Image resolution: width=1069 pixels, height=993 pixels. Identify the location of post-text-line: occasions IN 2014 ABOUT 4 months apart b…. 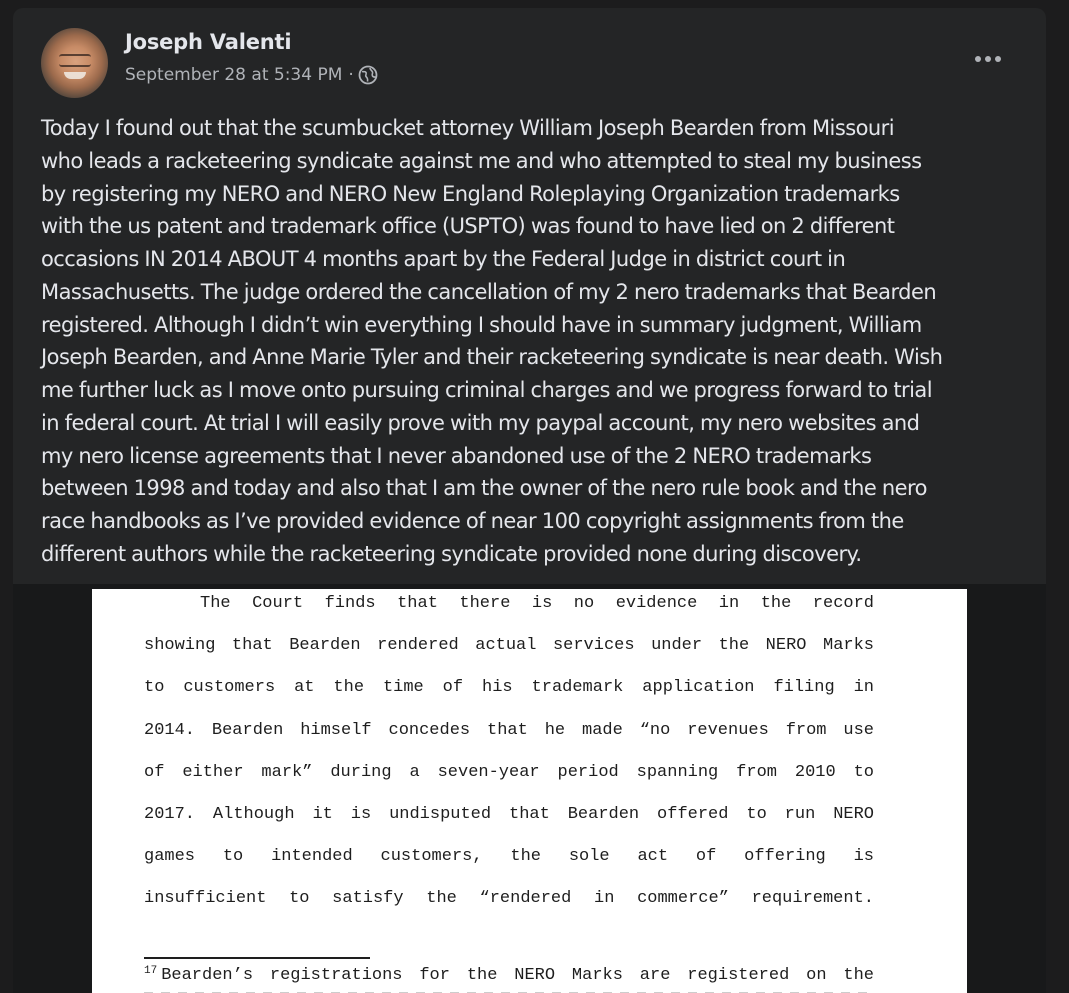
(443, 259).